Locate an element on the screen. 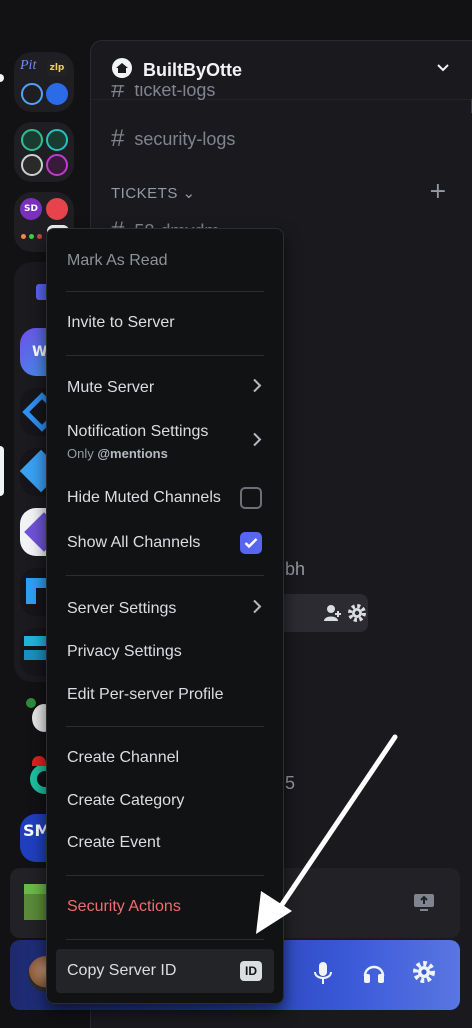  menu-item-label: Hide Muted Channels is located at coordinates (144, 497).